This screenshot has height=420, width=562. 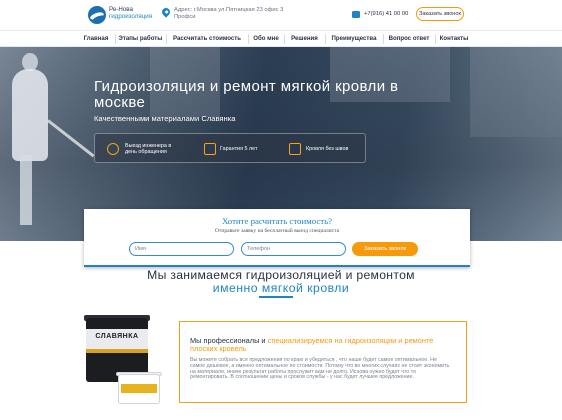 What do you see at coordinates (131, 16) in the screenshot?
I see `brand-subtitle: гидроизоляция` at bounding box center [131, 16].